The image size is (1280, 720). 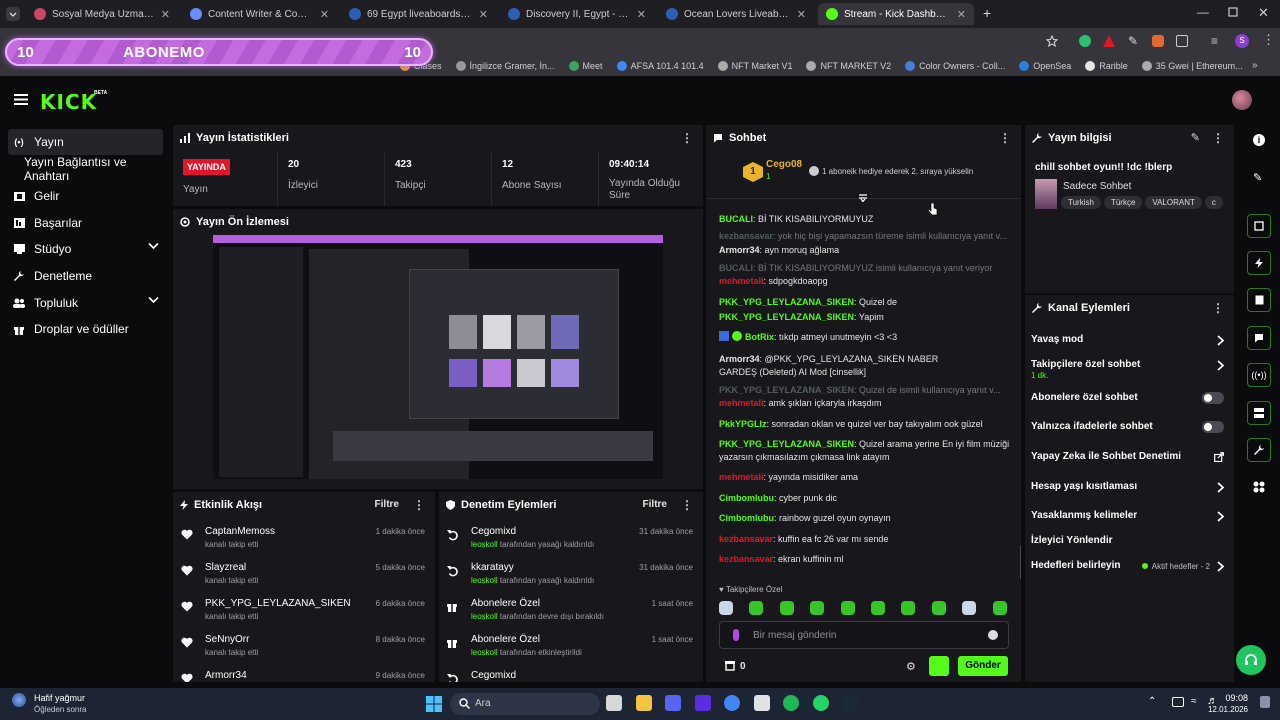 What do you see at coordinates (687, 505) in the screenshot?
I see `moderation-menu-icon: ⋮` at bounding box center [687, 505].